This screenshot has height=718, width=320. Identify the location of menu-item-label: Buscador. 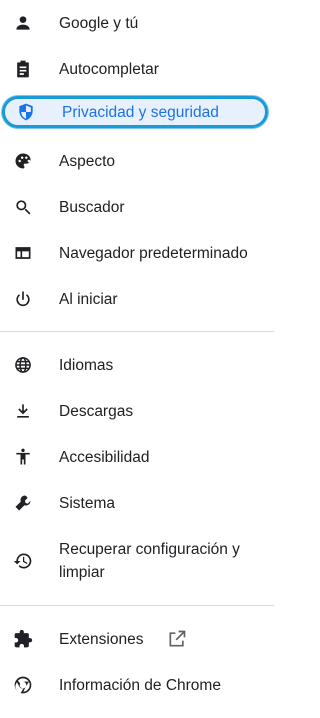
(92, 207).